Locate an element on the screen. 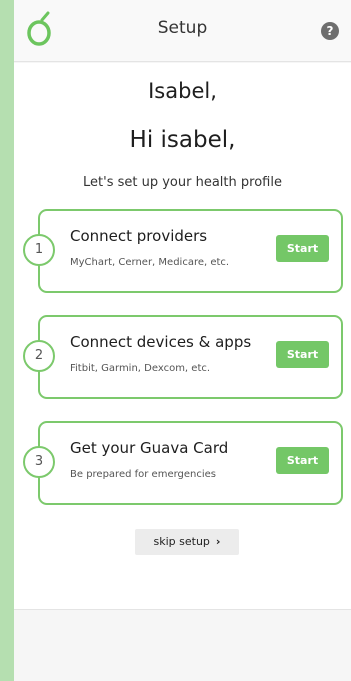  step-number-badge: 2 is located at coordinates (39, 356).